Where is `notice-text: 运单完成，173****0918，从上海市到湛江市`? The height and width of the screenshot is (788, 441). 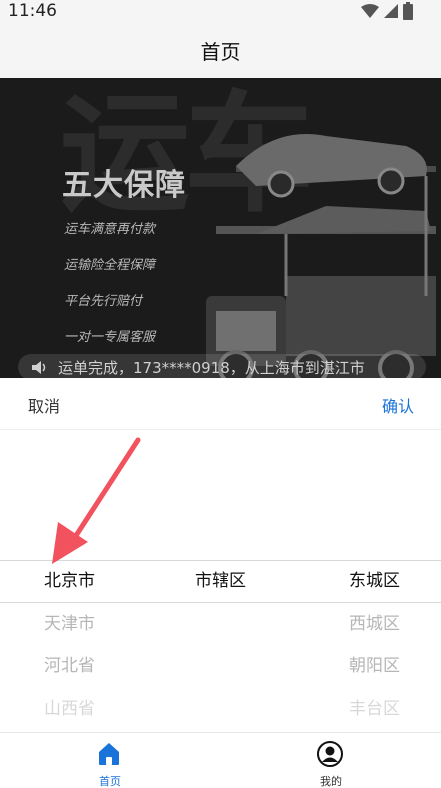
notice-text: 运单完成，173****0918，从上海市到湛江市 is located at coordinates (211, 368).